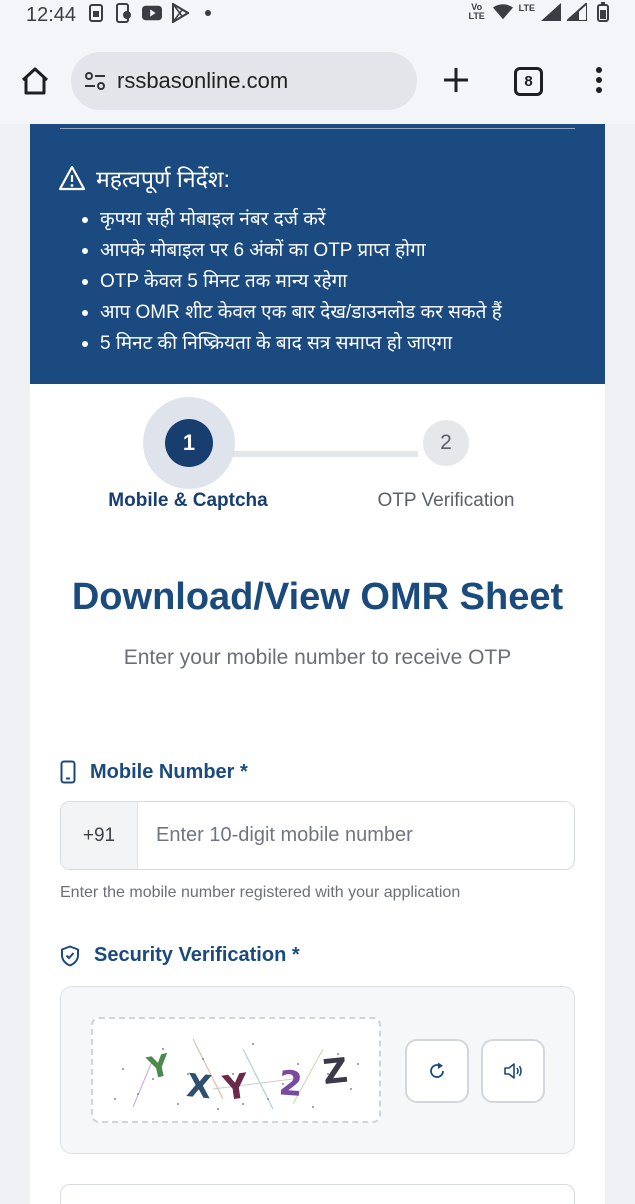 This screenshot has height=1204, width=635. What do you see at coordinates (446, 500) in the screenshot?
I see `step-2-label: OTP Verification` at bounding box center [446, 500].